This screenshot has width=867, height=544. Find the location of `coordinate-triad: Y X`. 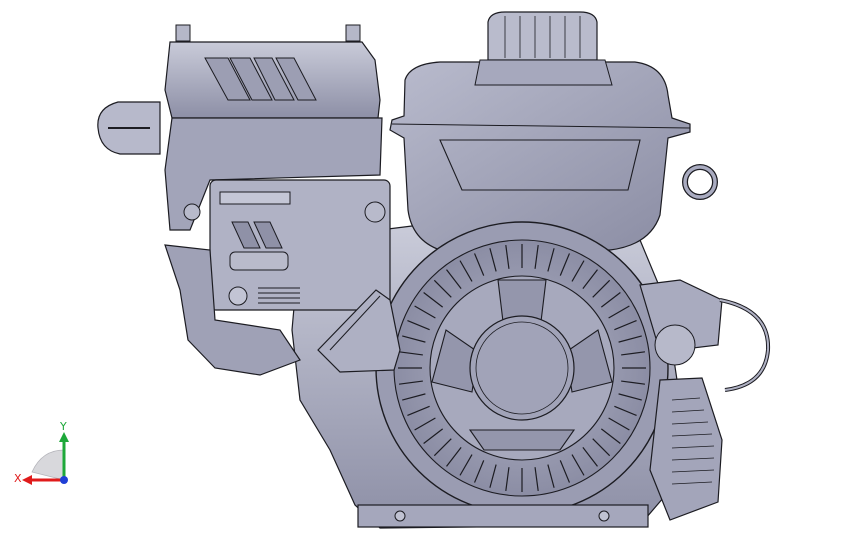

coordinate-triad: Y X is located at coordinates (41, 452).